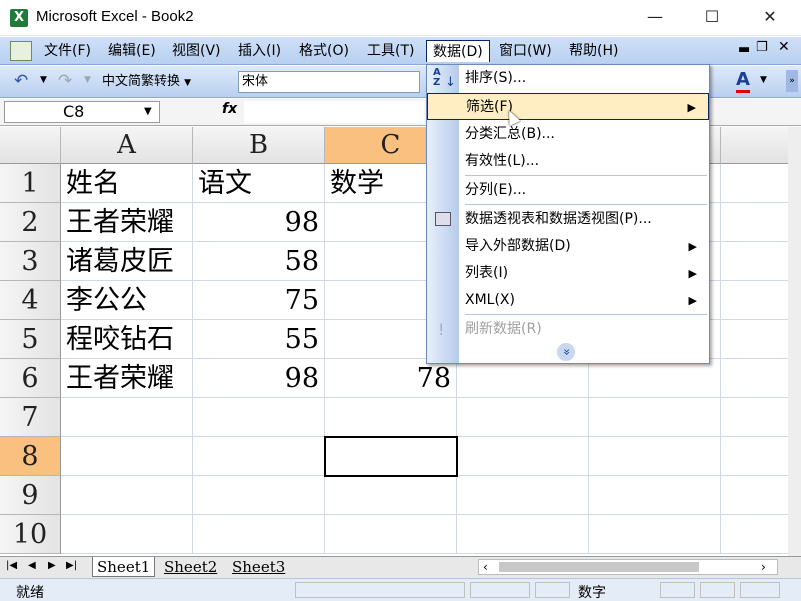  Describe the element at coordinates (525, 51) in the screenshot. I see `menu-window: 窗口(W)` at that location.